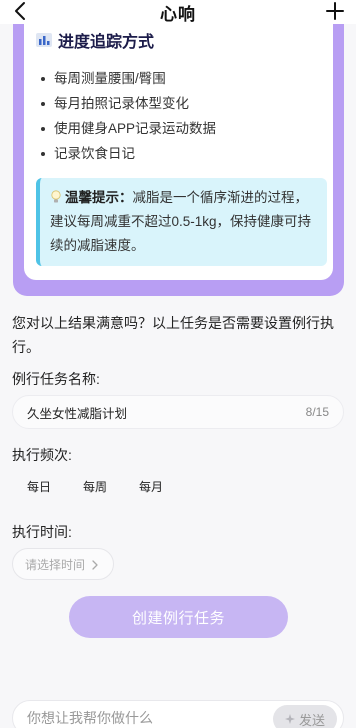 The height and width of the screenshot is (728, 356). Describe the element at coordinates (179, 78) in the screenshot. I see `list-item: 每周测量腰围/臀围` at that location.